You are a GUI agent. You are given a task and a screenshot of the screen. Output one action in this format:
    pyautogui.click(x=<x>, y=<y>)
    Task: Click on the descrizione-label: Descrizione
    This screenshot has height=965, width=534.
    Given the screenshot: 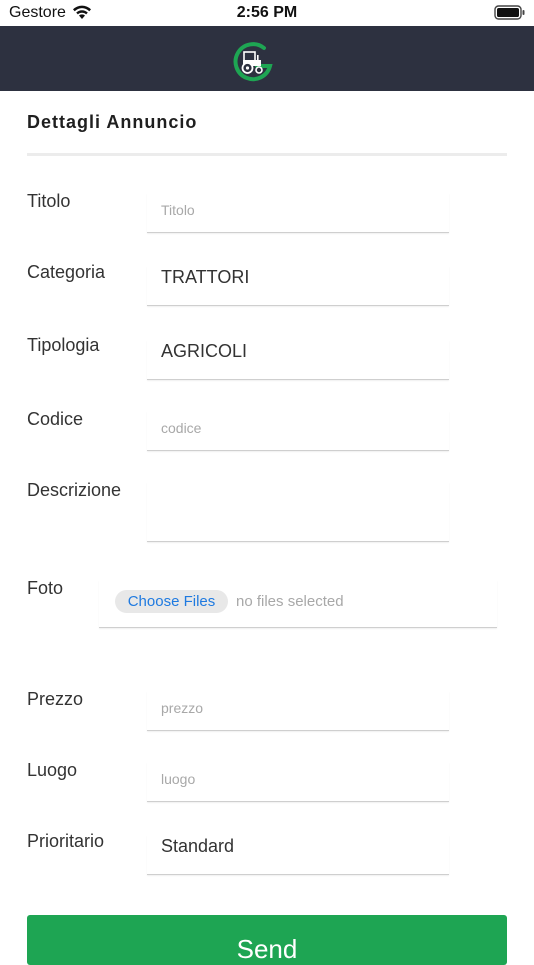 What is the action you would take?
    pyautogui.click(x=74, y=490)
    